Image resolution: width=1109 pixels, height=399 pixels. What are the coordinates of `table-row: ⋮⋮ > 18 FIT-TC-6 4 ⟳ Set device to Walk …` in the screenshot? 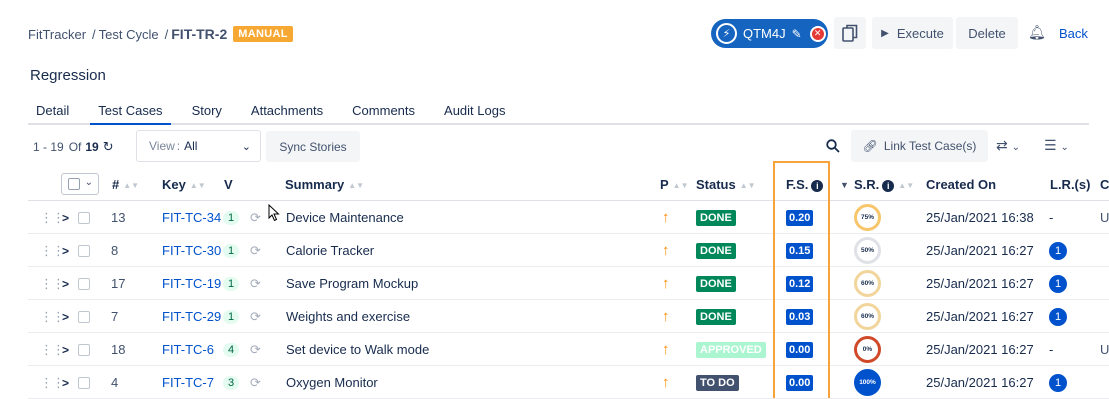 It's located at (568, 349).